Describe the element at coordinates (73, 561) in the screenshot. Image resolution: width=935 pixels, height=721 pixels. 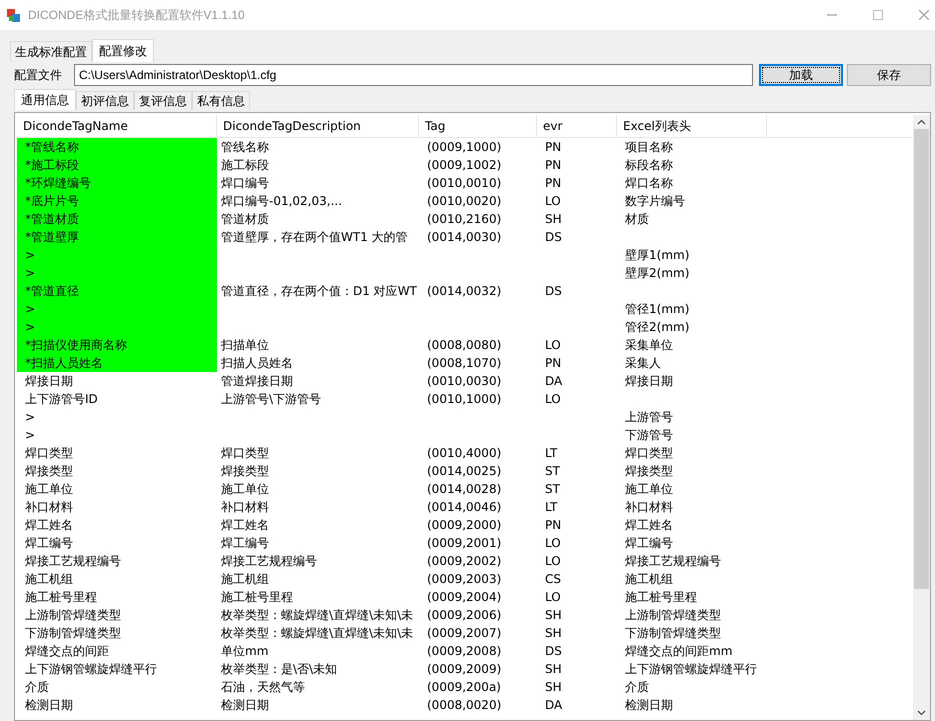
I see `tag-name-cell: 焊接工艺规程编号` at that location.